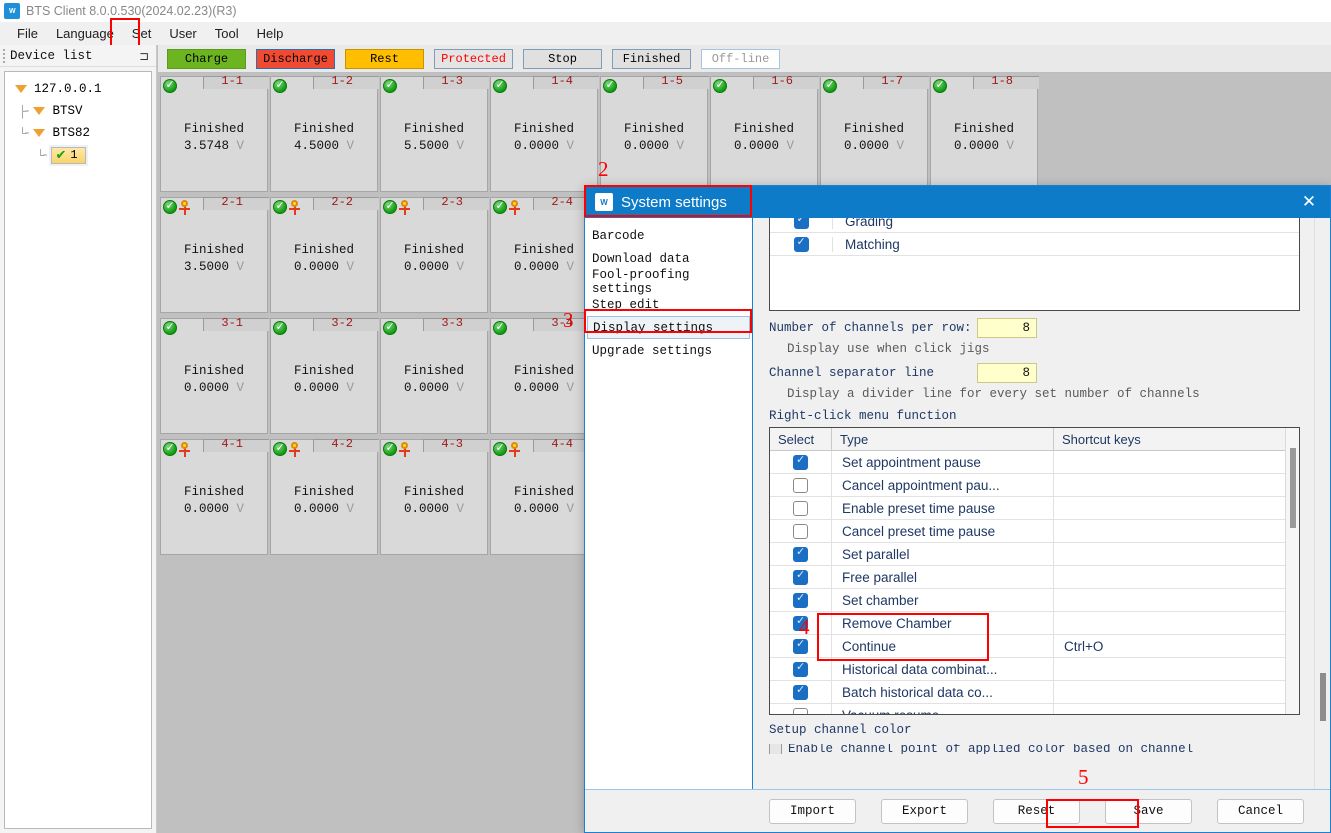 The width and height of the screenshot is (1331, 833). Describe the element at coordinates (801, 243) in the screenshot. I see `checkbox-matching` at that location.